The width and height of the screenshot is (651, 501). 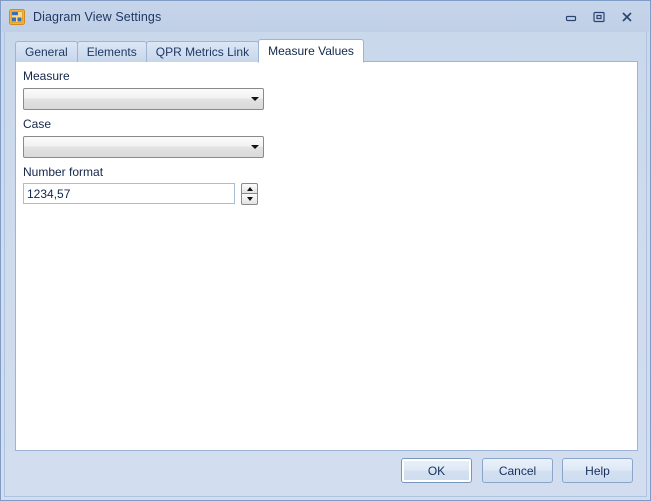 What do you see at coordinates (63, 172) in the screenshot?
I see `number-format-label: Number format` at bounding box center [63, 172].